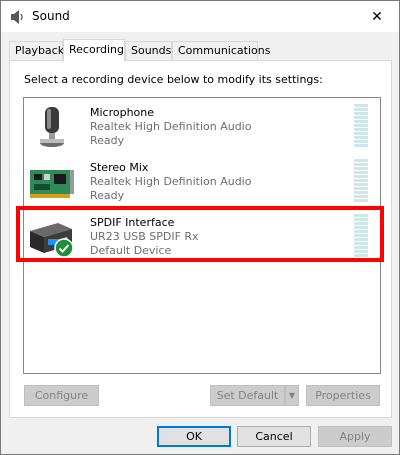 The height and width of the screenshot is (455, 400). I want to click on device-name: SPDIF Interface, so click(132, 222).